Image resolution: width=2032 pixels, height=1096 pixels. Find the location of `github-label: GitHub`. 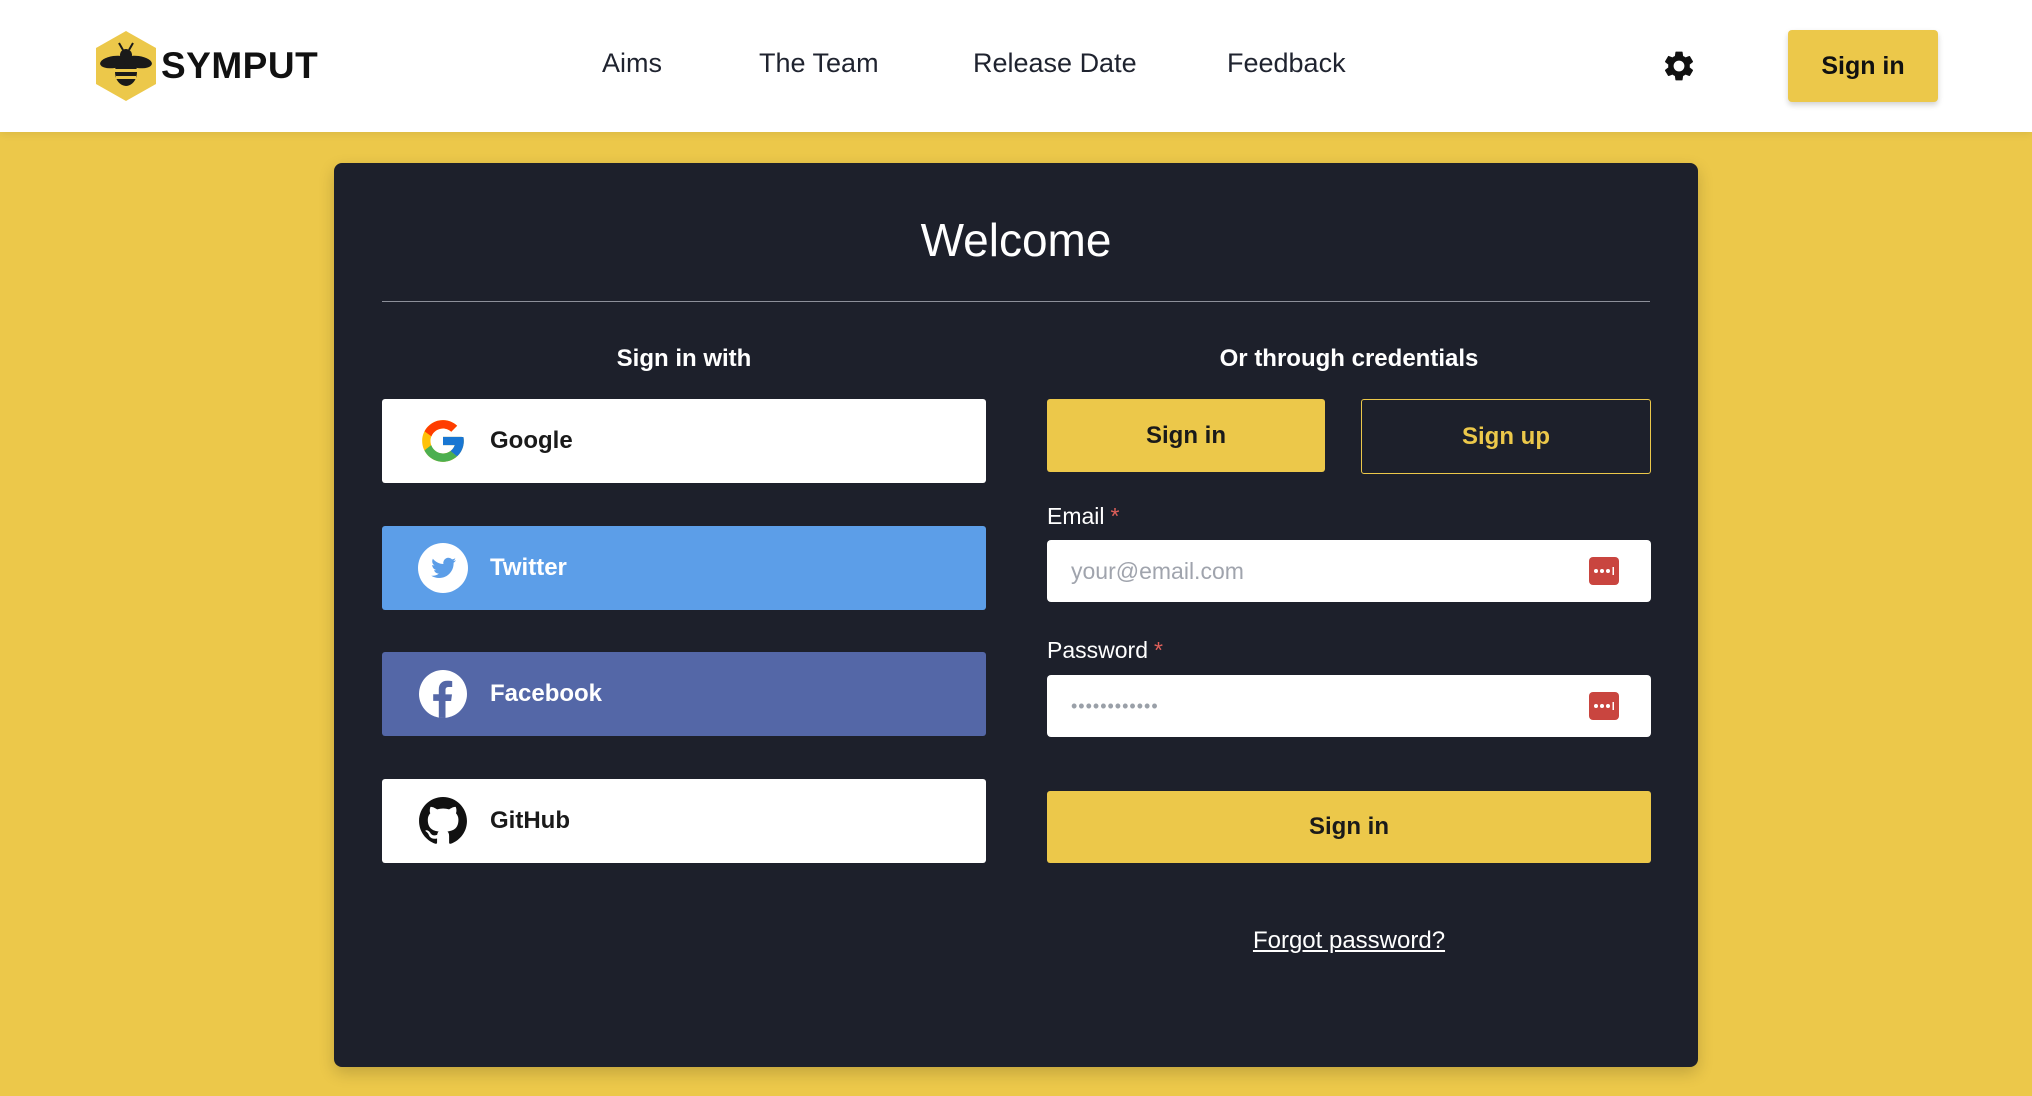

github-label: GitHub is located at coordinates (530, 820).